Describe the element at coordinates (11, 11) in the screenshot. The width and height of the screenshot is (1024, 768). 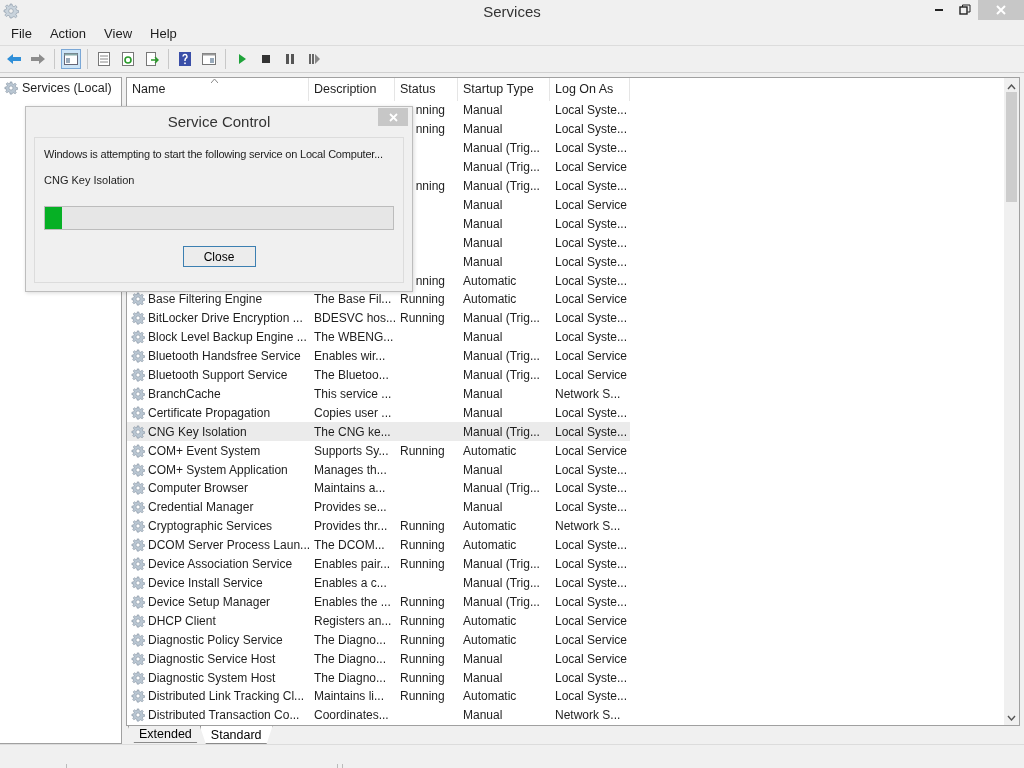
I see `app-gear-icon` at that location.